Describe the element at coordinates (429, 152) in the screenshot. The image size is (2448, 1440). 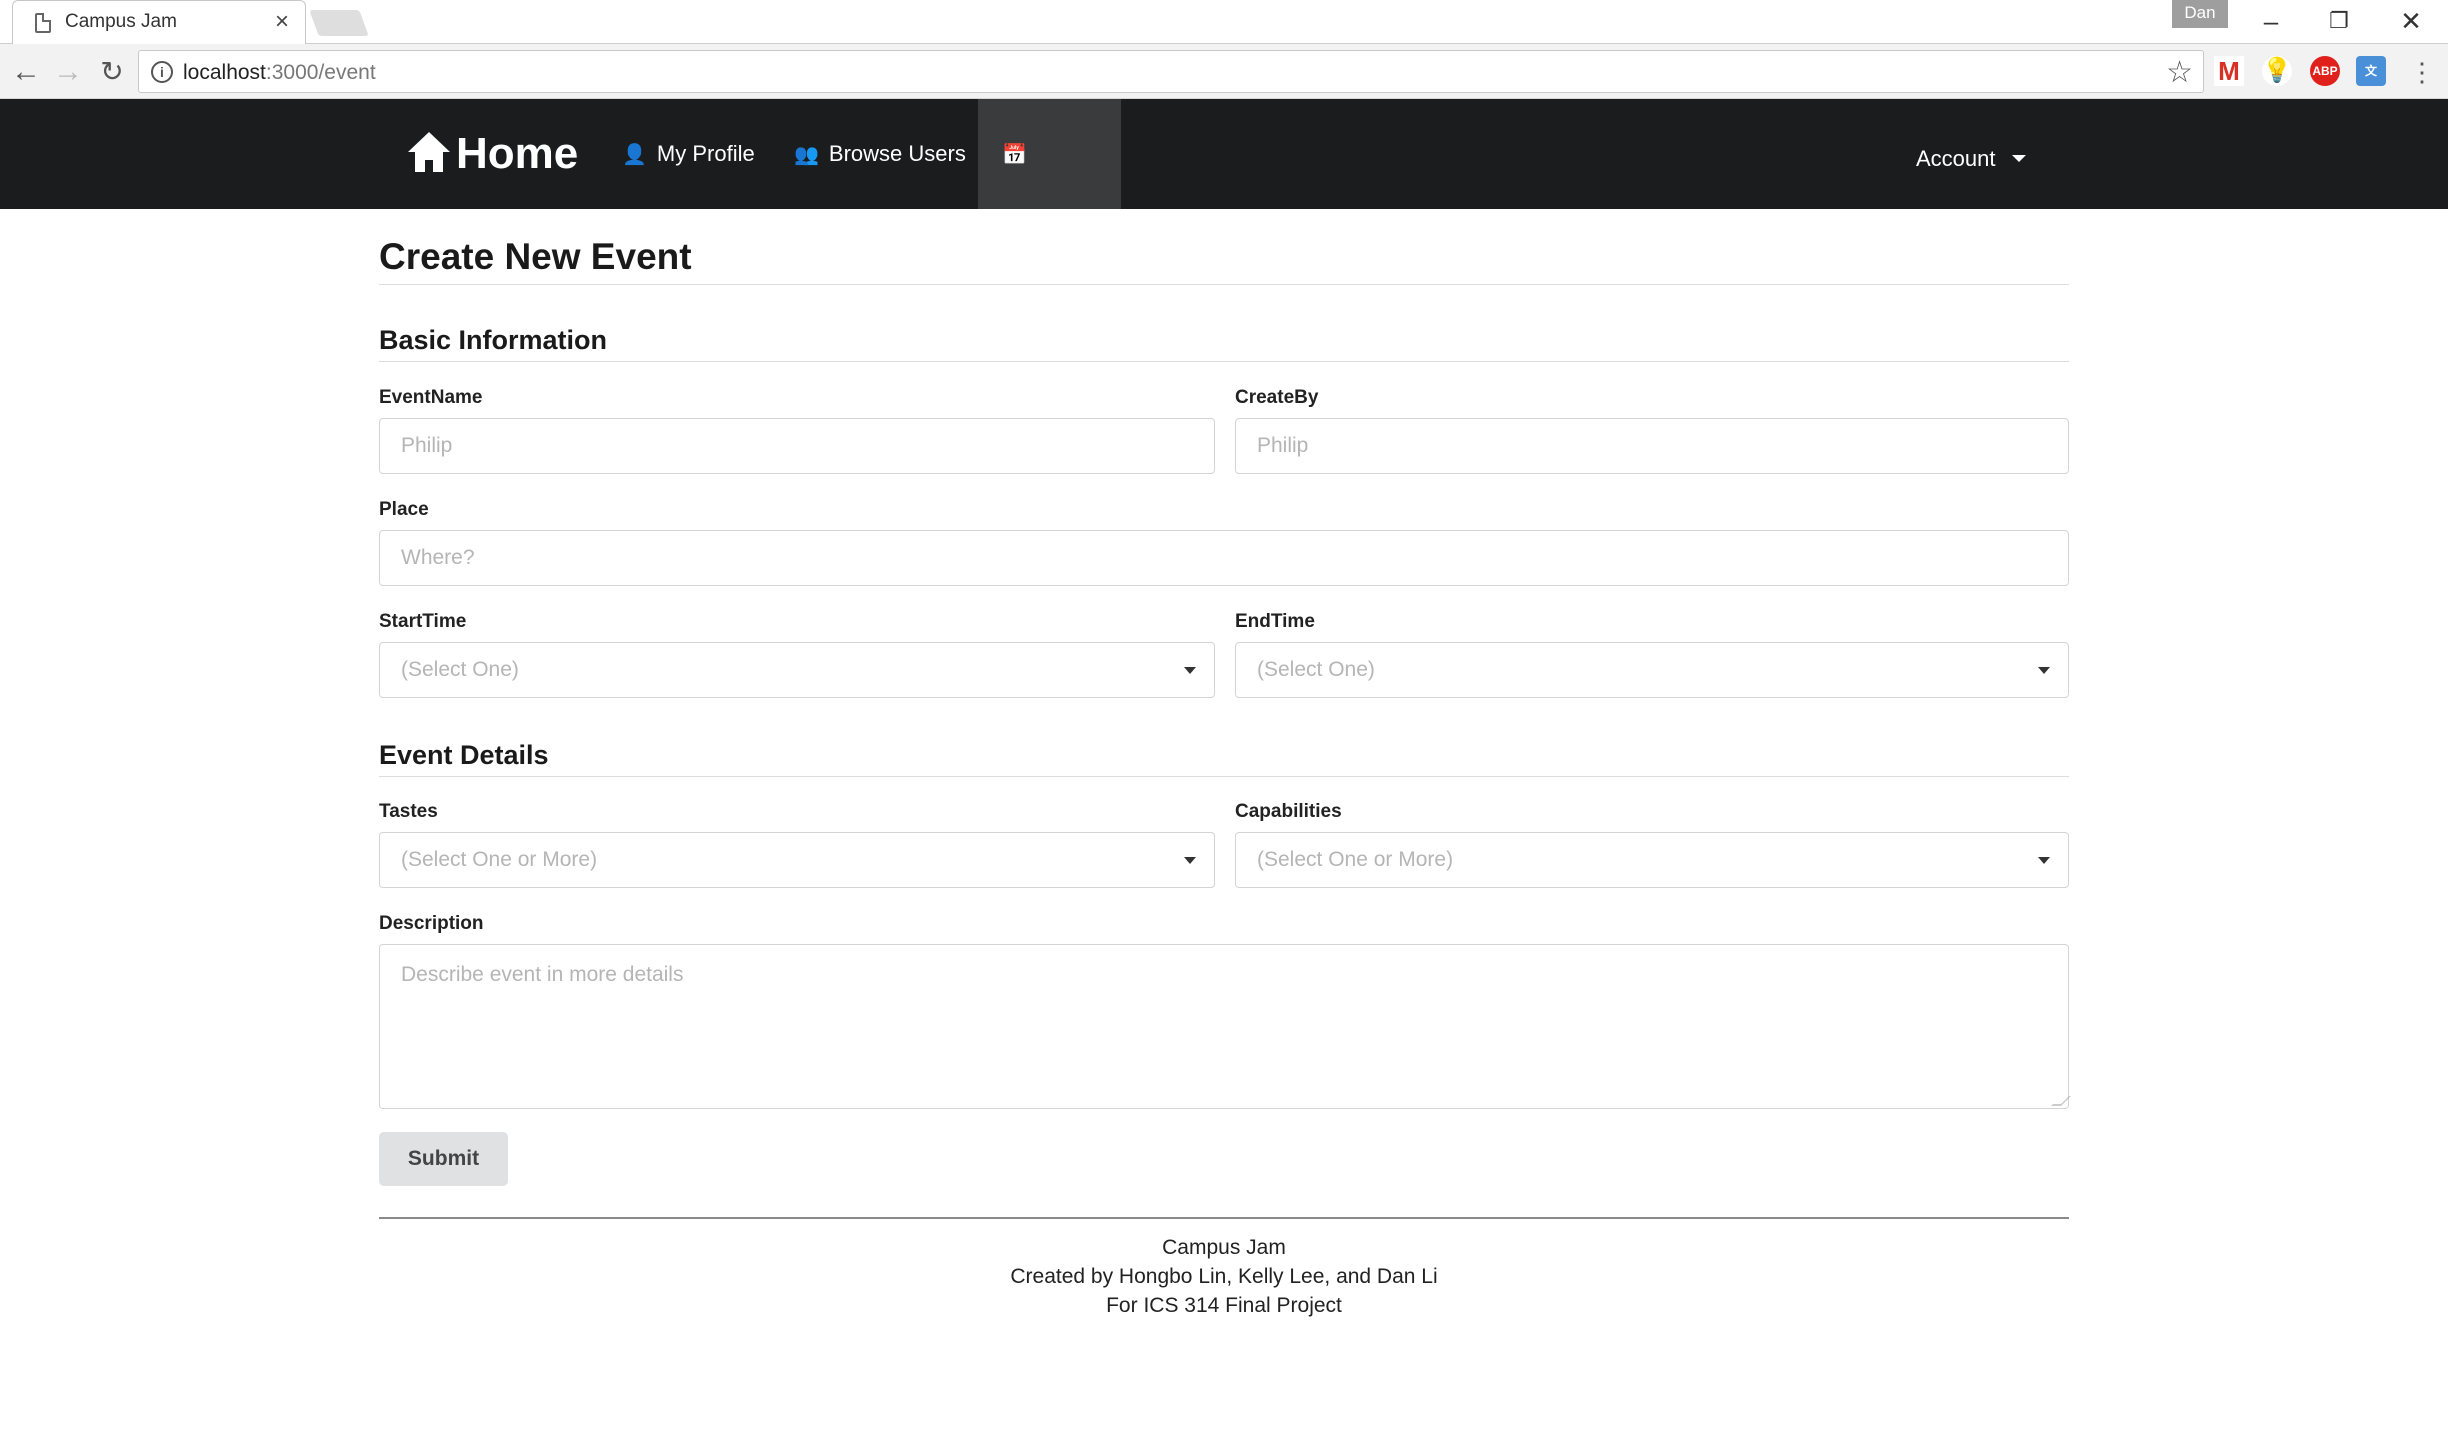
I see `home-icon` at that location.